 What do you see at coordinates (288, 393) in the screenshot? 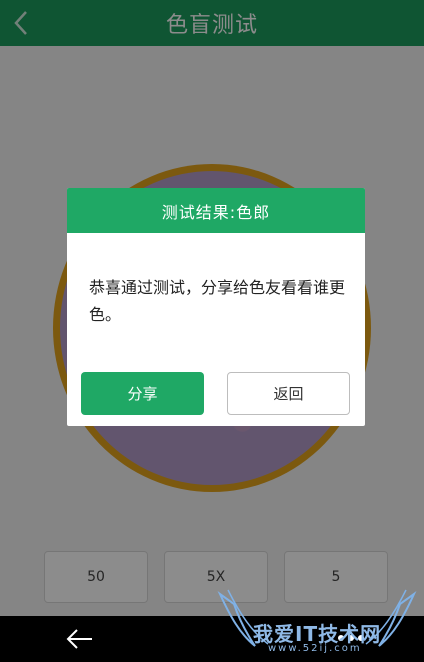
I see `return-button: 返回` at bounding box center [288, 393].